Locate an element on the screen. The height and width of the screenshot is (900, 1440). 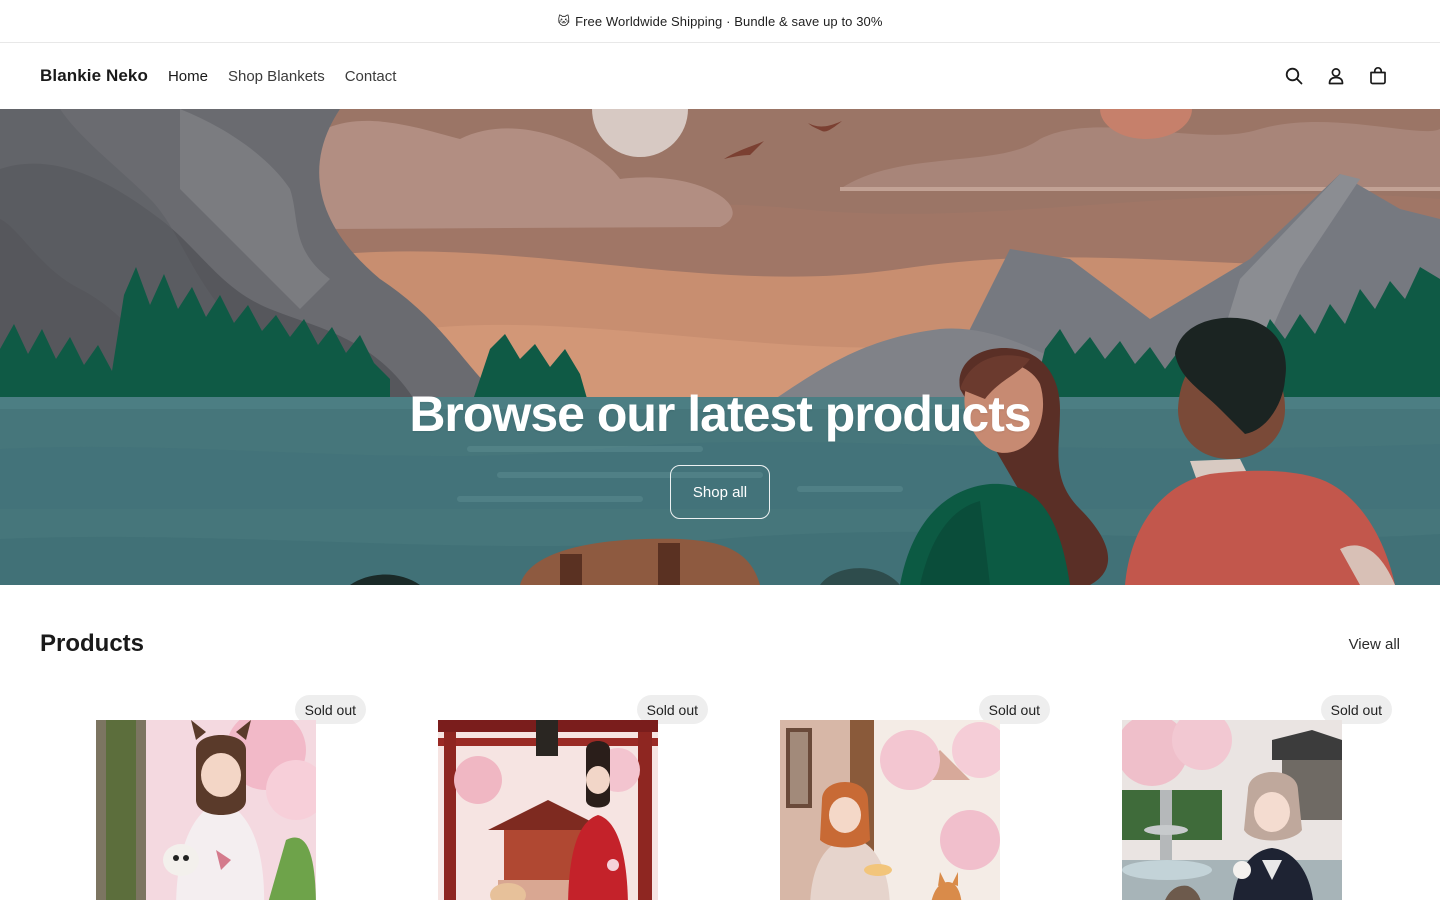
account-icon is located at coordinates (1336, 76).